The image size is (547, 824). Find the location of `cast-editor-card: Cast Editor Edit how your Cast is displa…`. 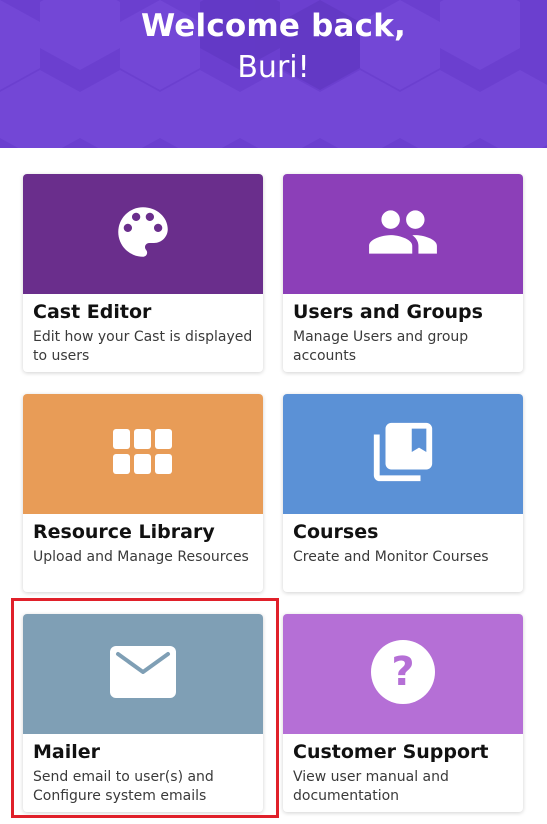

cast-editor-card: Cast Editor Edit how your Cast is displa… is located at coordinates (143, 273).